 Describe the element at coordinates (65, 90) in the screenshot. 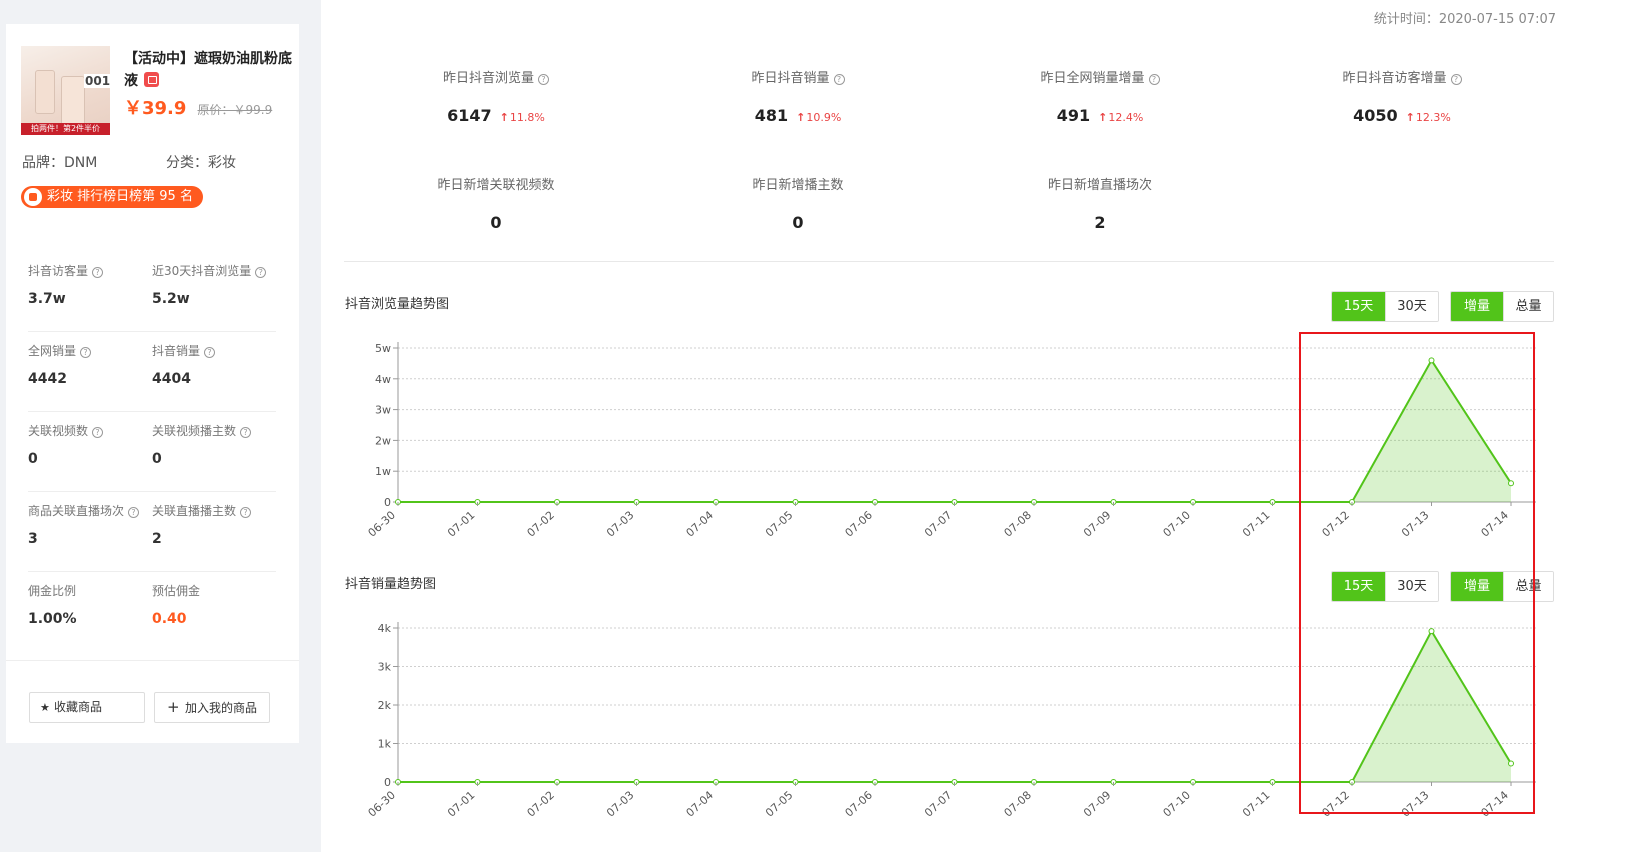

I see `product-image: 001 拍两件！第2件半价` at that location.